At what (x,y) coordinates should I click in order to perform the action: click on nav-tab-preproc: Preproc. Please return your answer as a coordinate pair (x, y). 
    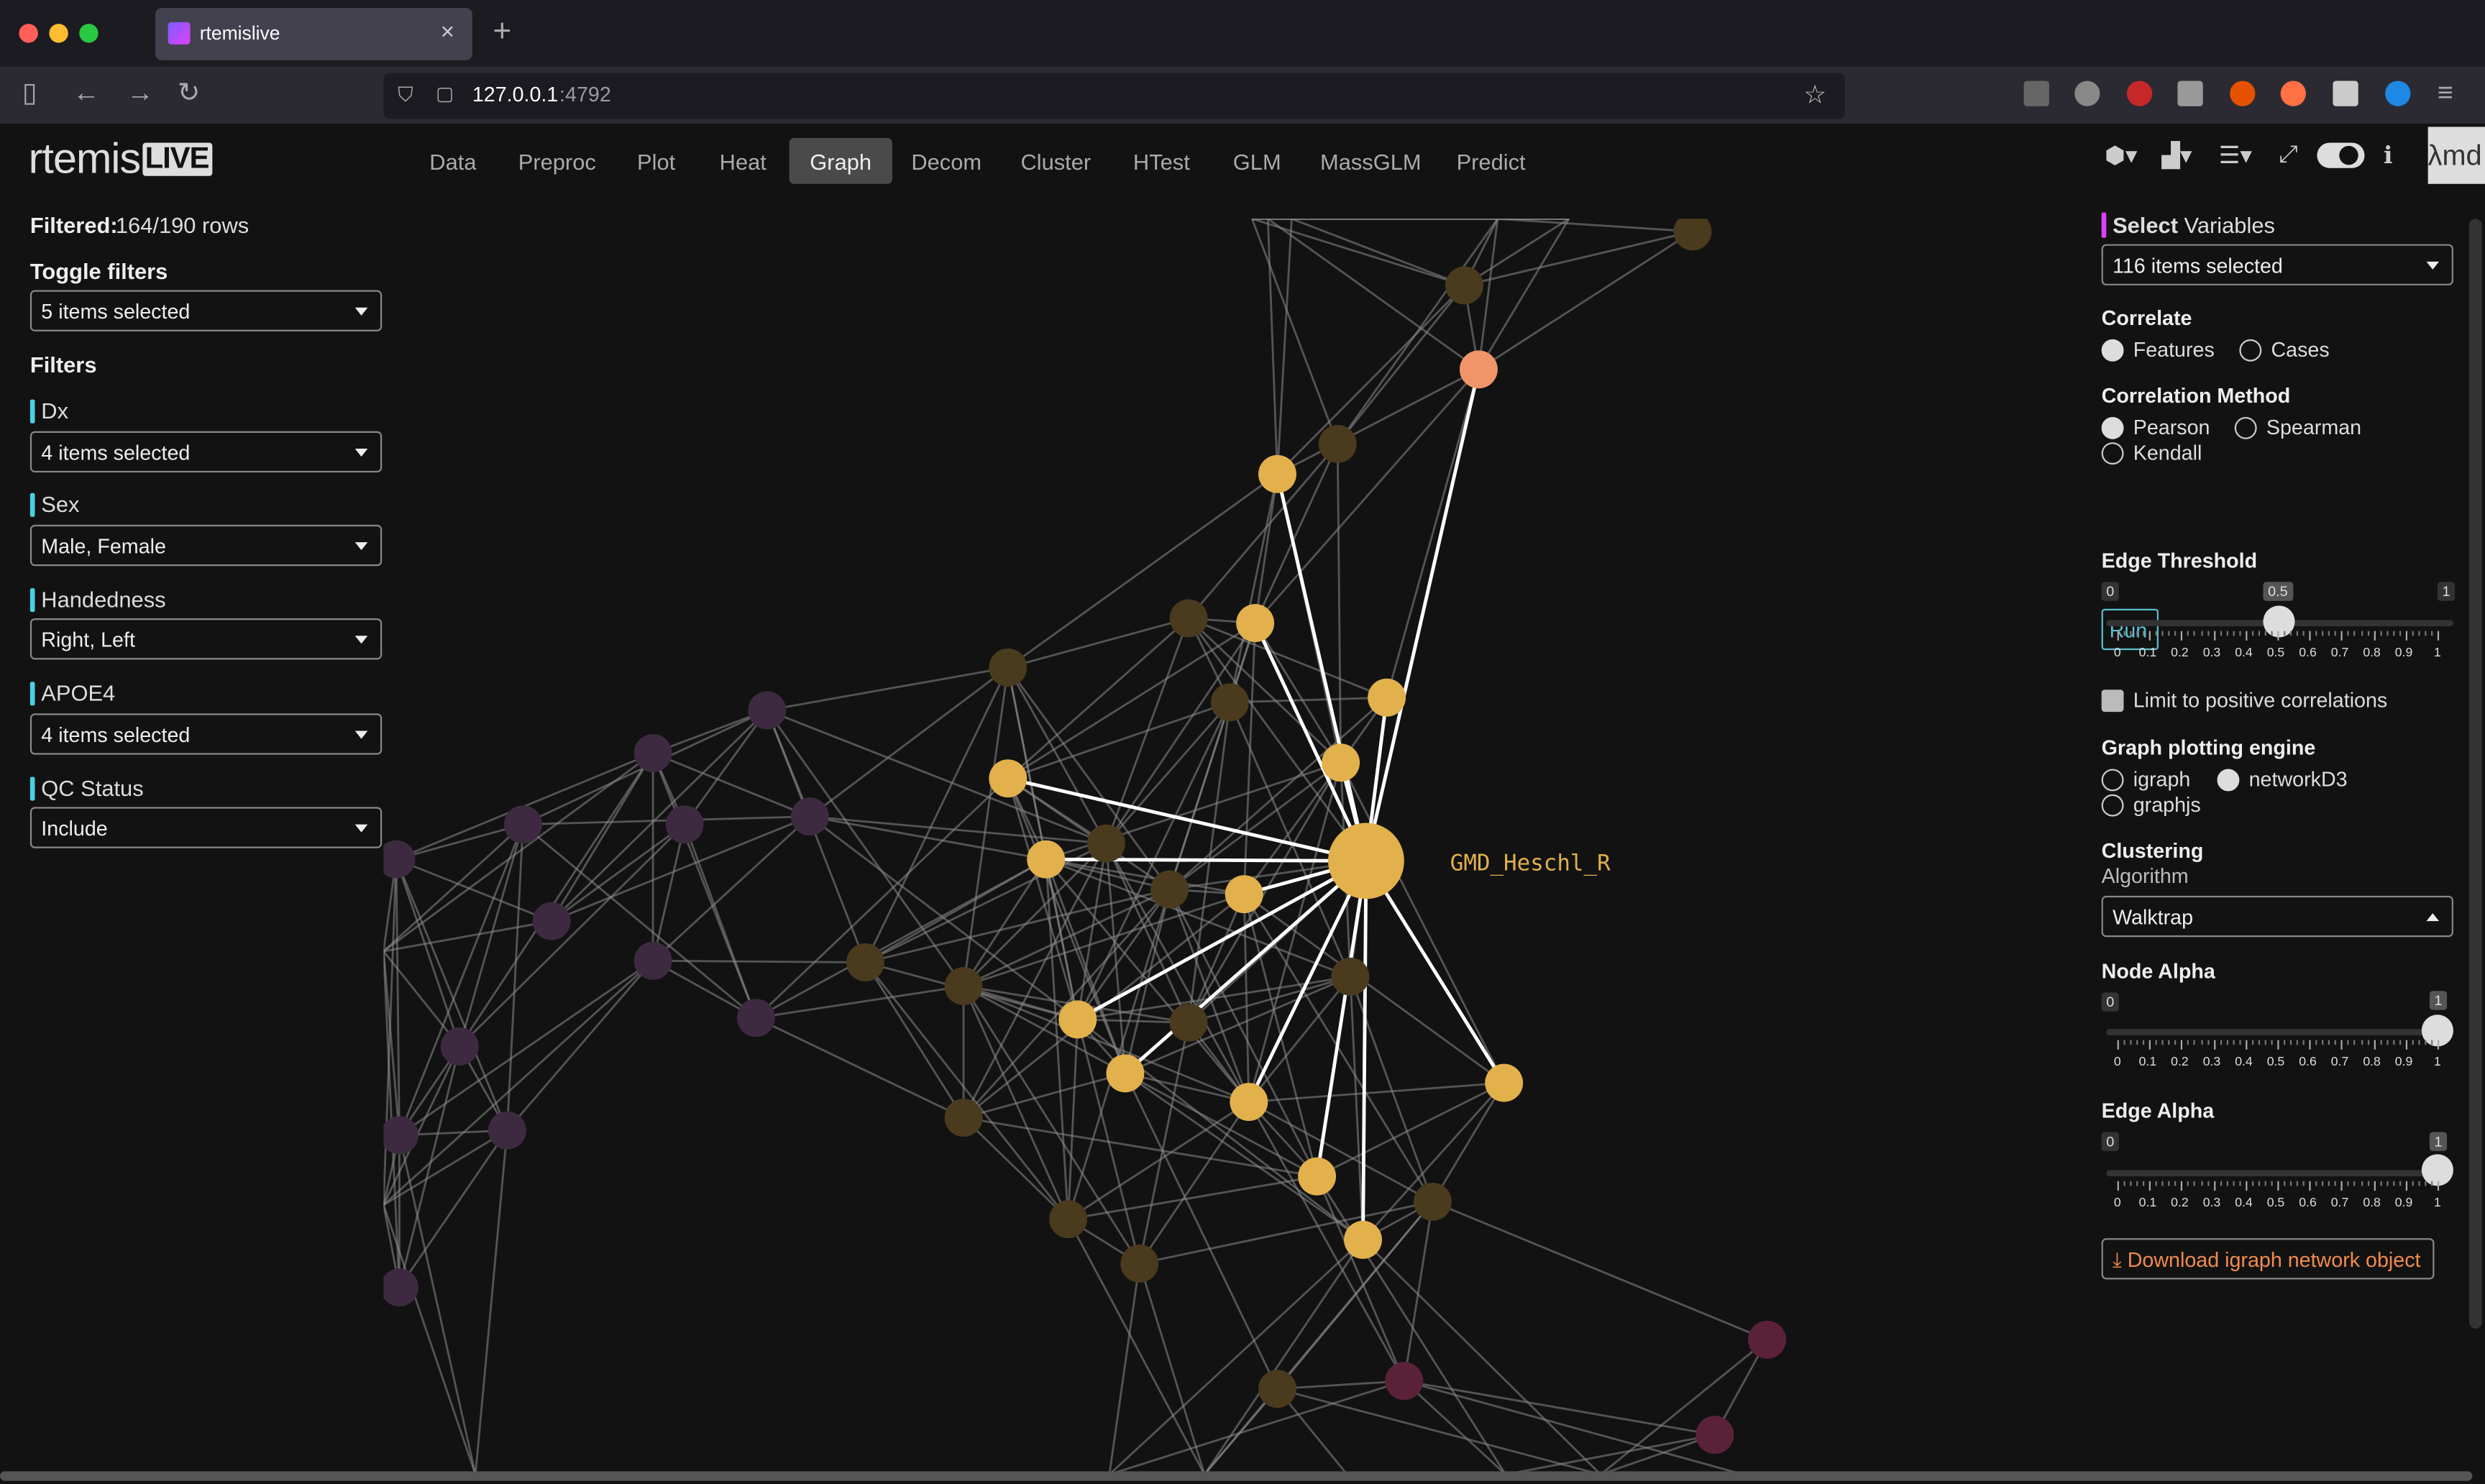
    Looking at the image, I should click on (557, 161).